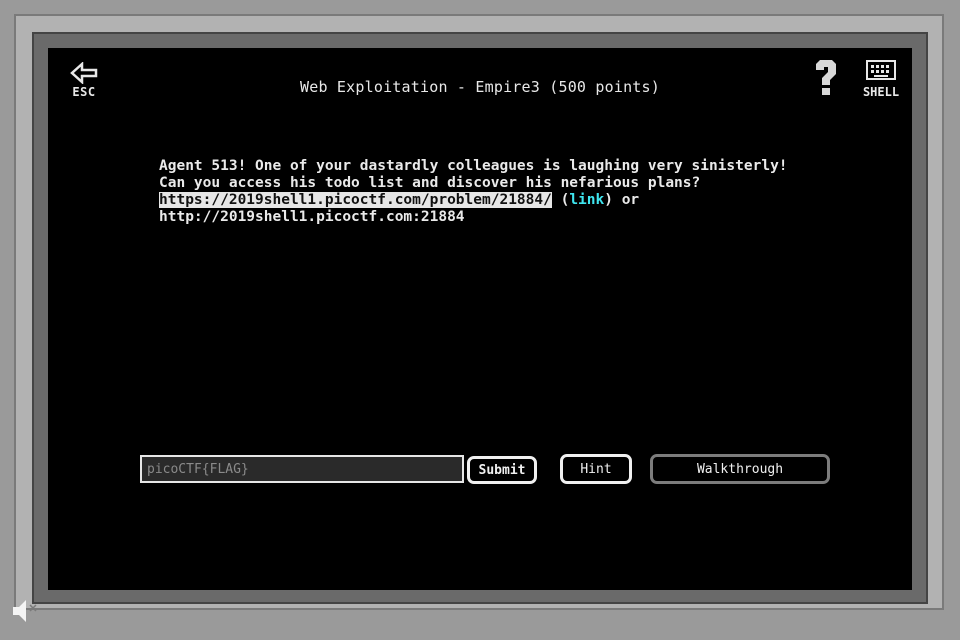 The height and width of the screenshot is (640, 960). What do you see at coordinates (740, 469) in the screenshot?
I see `walkthrough-button: Walkthrough` at bounding box center [740, 469].